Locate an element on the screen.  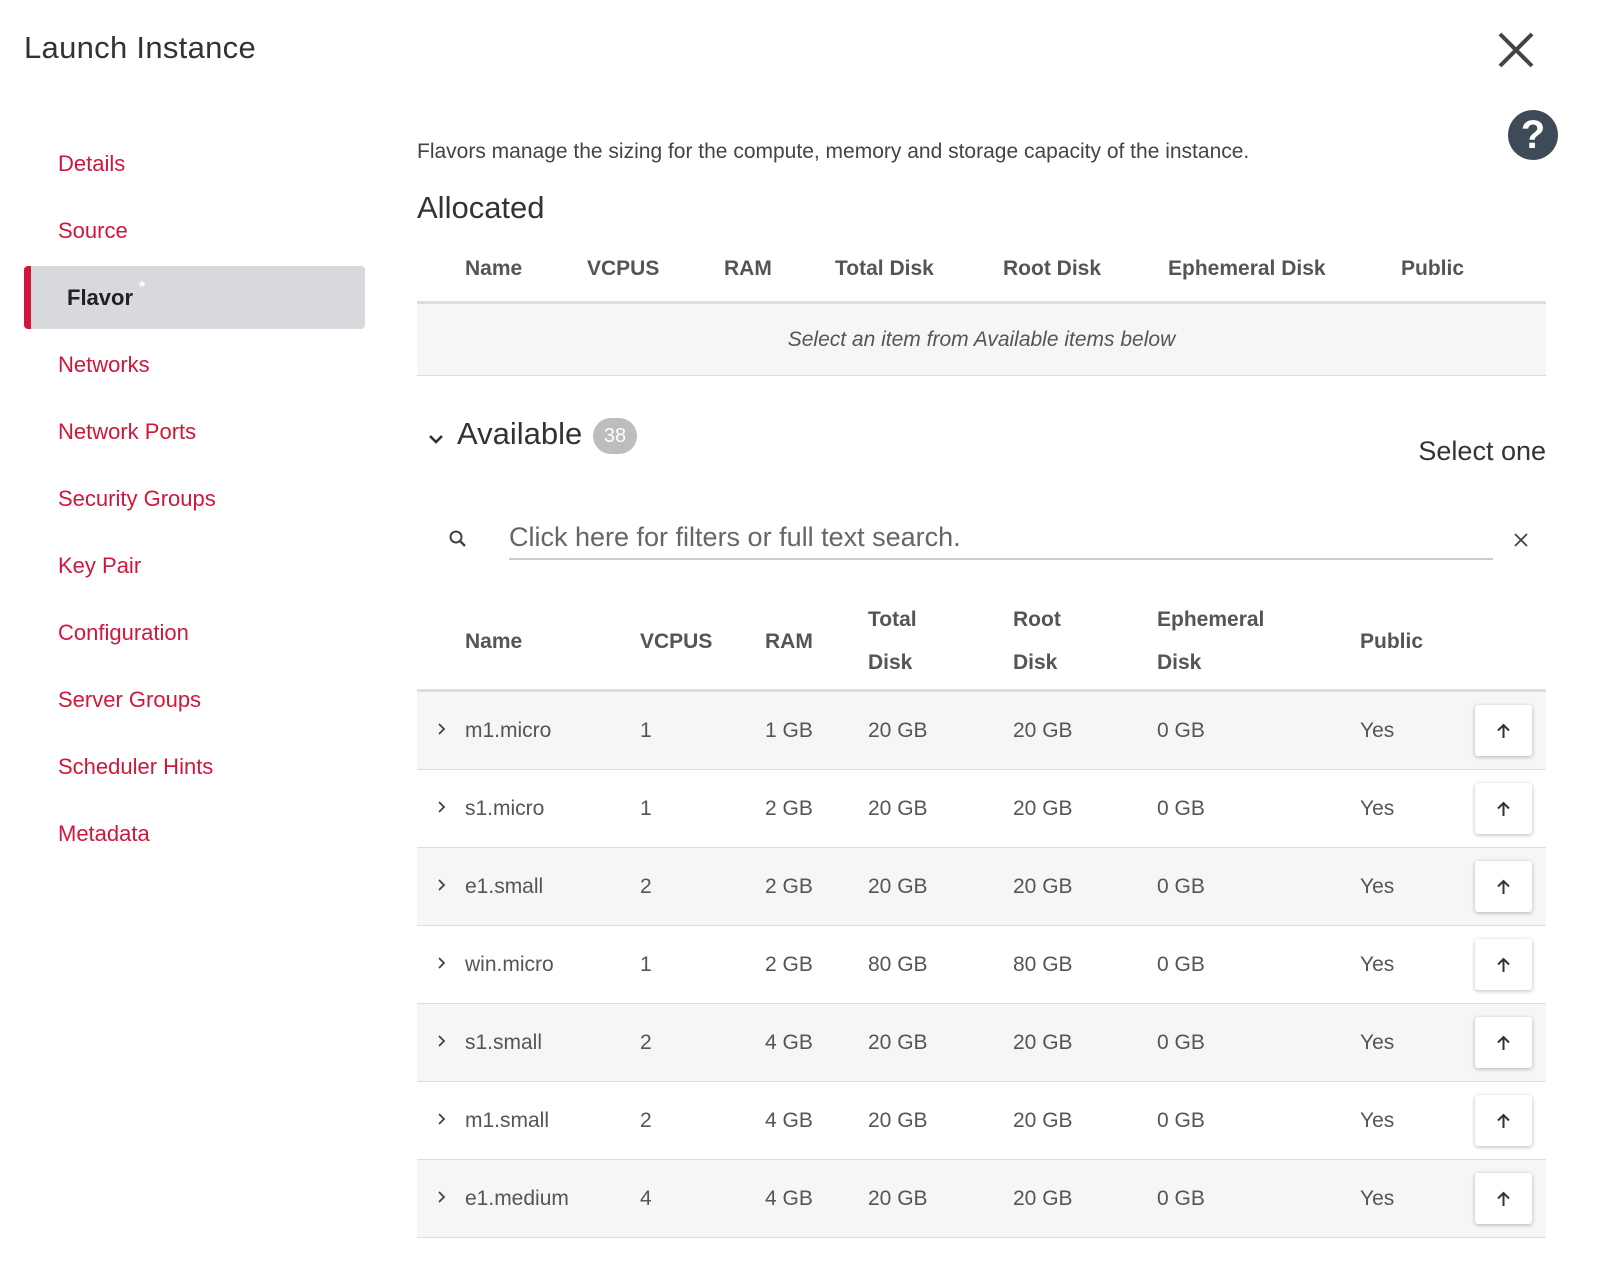
allocated-col-ephemeral-disk: Ephemeral Disk is located at coordinates (1284, 269).